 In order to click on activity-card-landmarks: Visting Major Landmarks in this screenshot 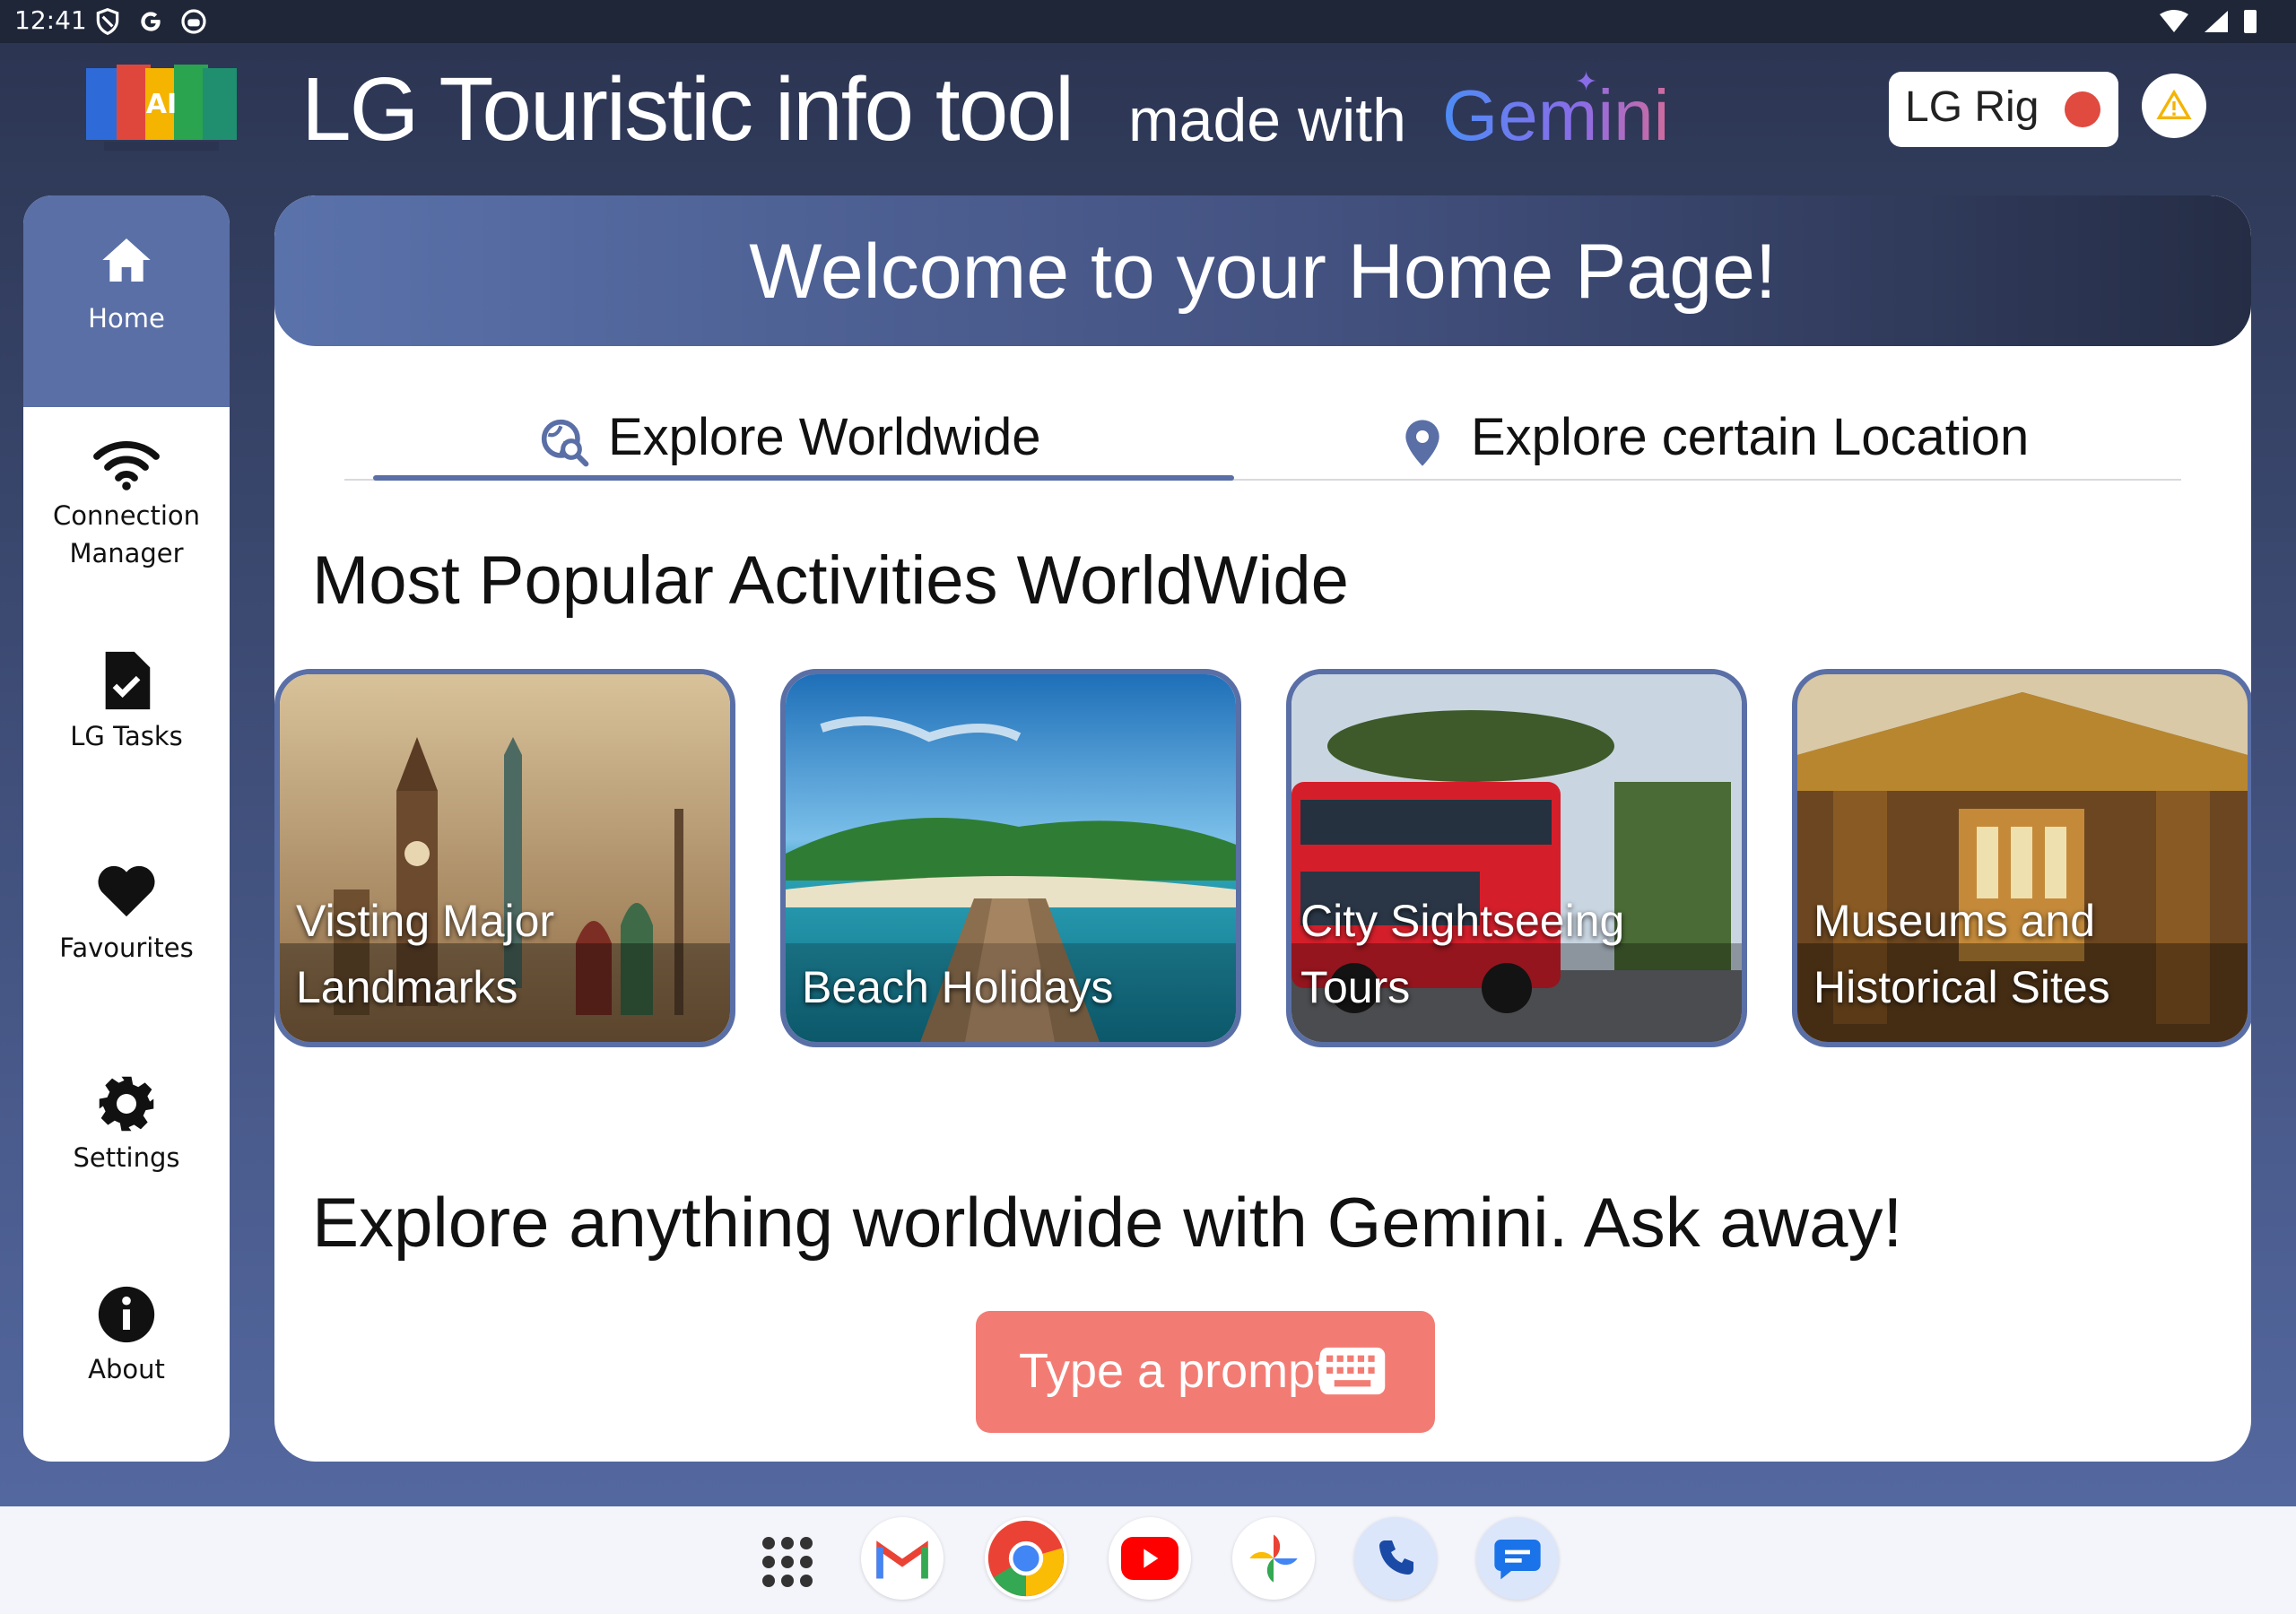, I will do `click(504, 858)`.